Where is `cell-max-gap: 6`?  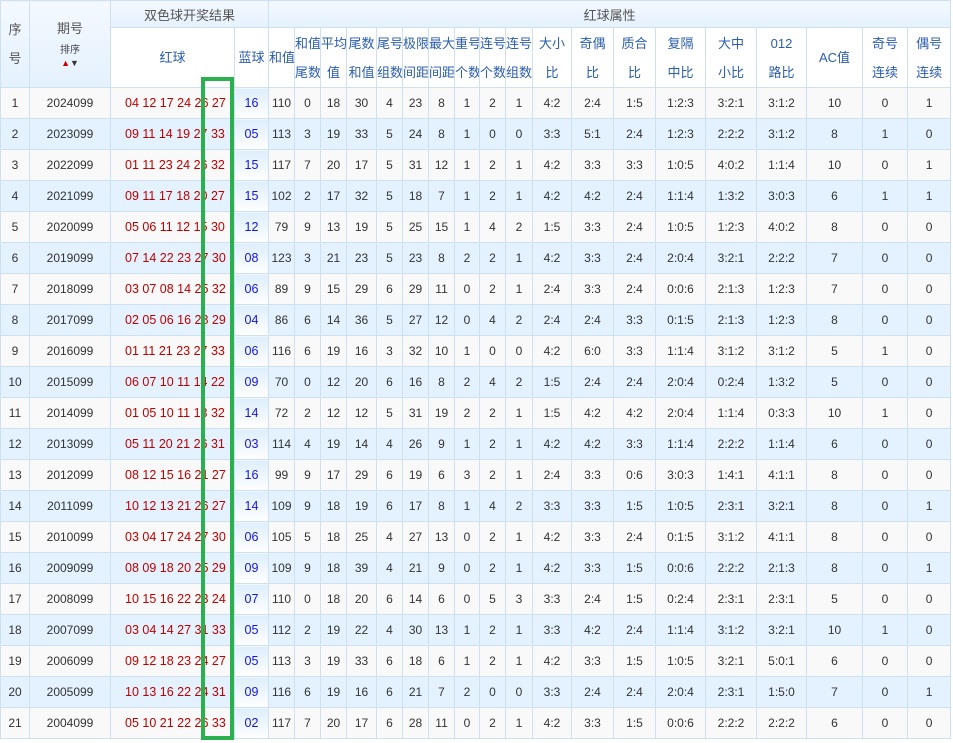
cell-max-gap: 6 is located at coordinates (442, 661).